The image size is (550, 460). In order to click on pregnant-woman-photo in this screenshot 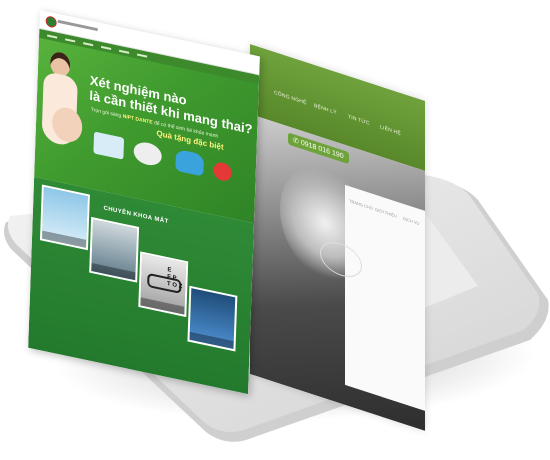, I will do `click(61, 113)`.